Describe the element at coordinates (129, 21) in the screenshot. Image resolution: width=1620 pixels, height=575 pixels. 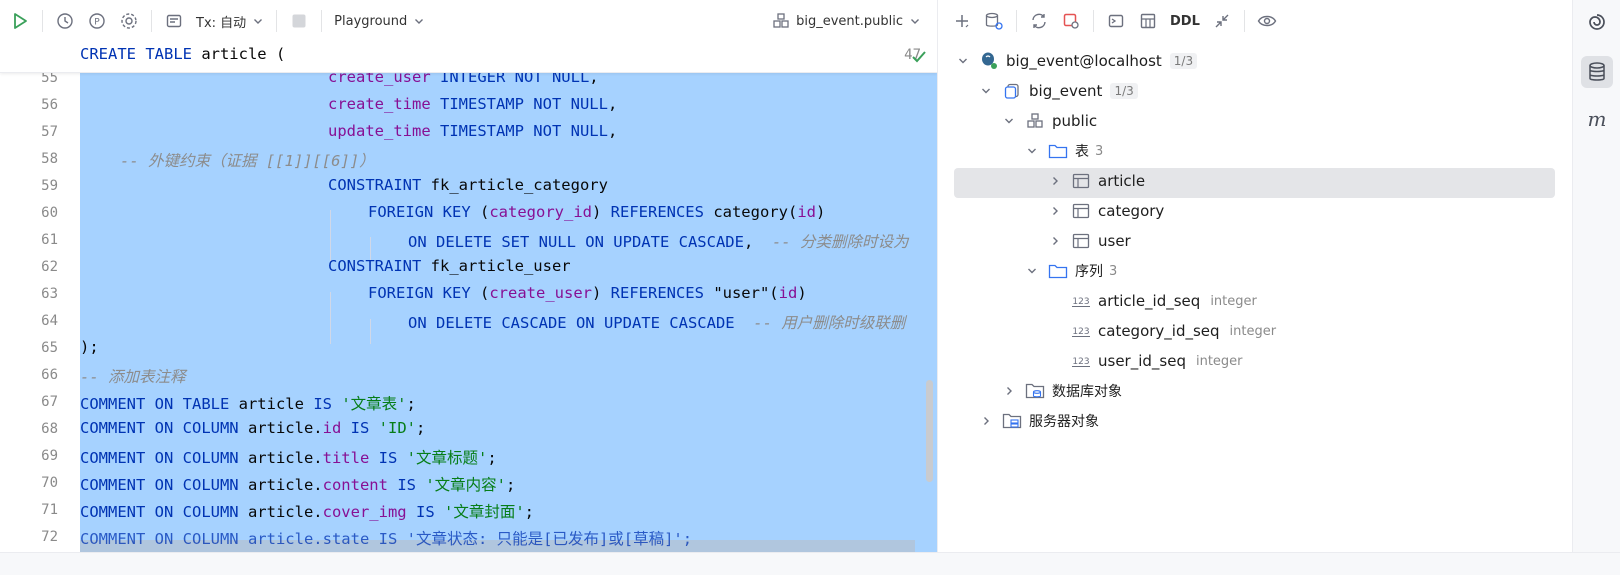
I see `settings-gear-icon` at that location.